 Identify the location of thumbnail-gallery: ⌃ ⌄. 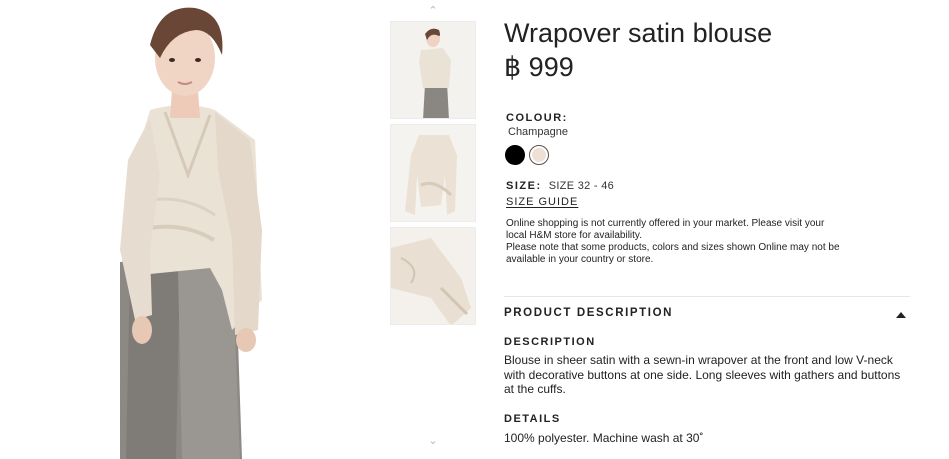
(433, 229).